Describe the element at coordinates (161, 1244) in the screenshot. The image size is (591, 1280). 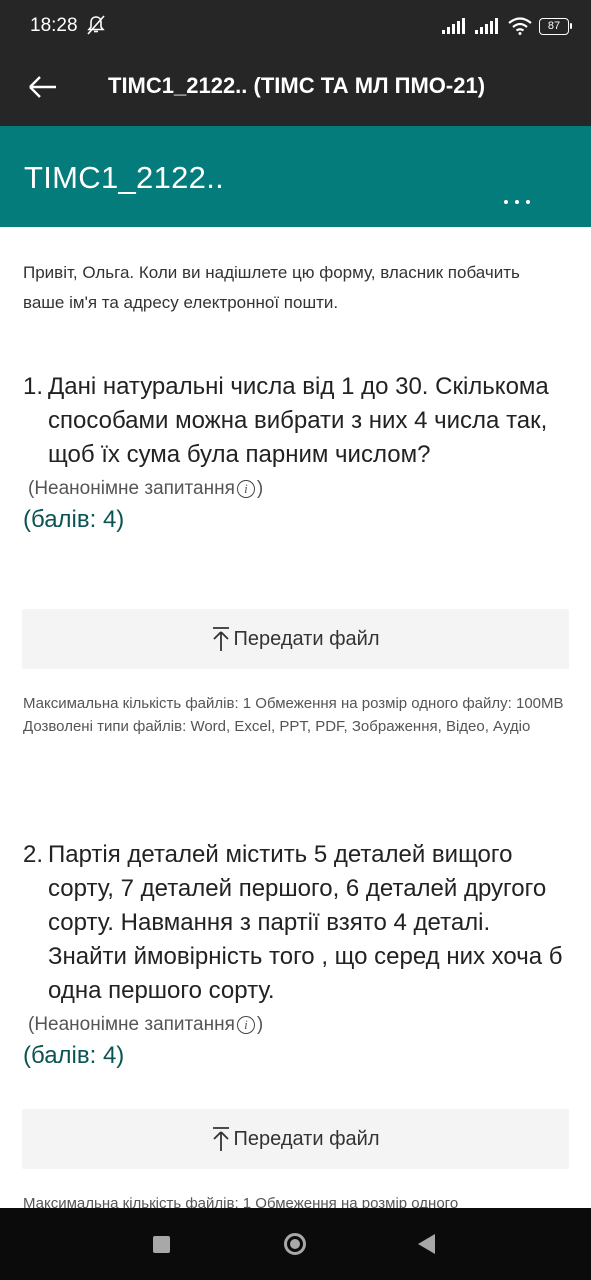
I see `recent-apps-button` at that location.